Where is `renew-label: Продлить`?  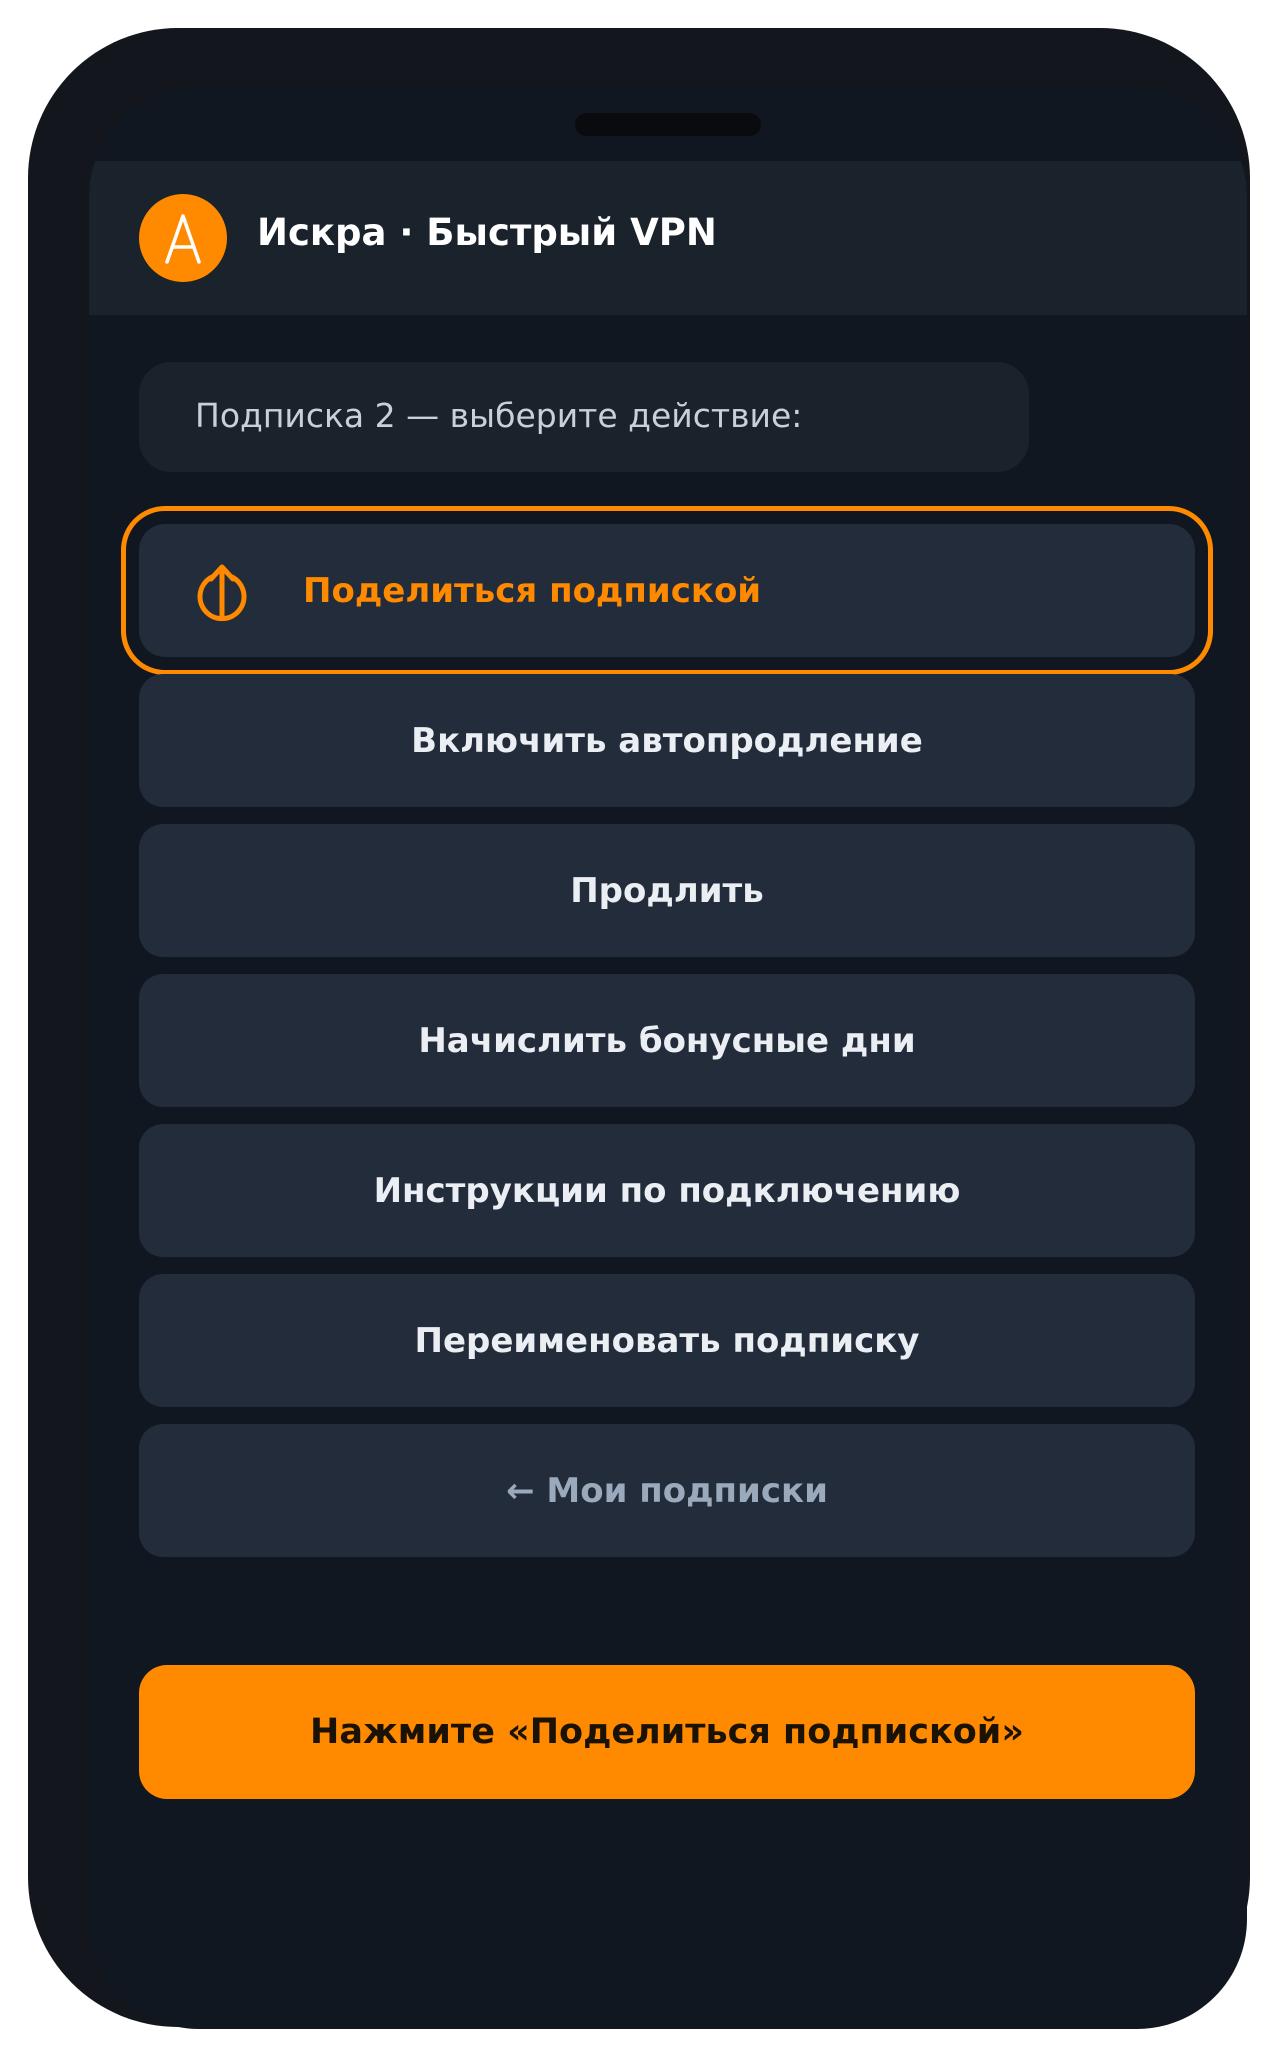 renew-label: Продлить is located at coordinates (667, 890).